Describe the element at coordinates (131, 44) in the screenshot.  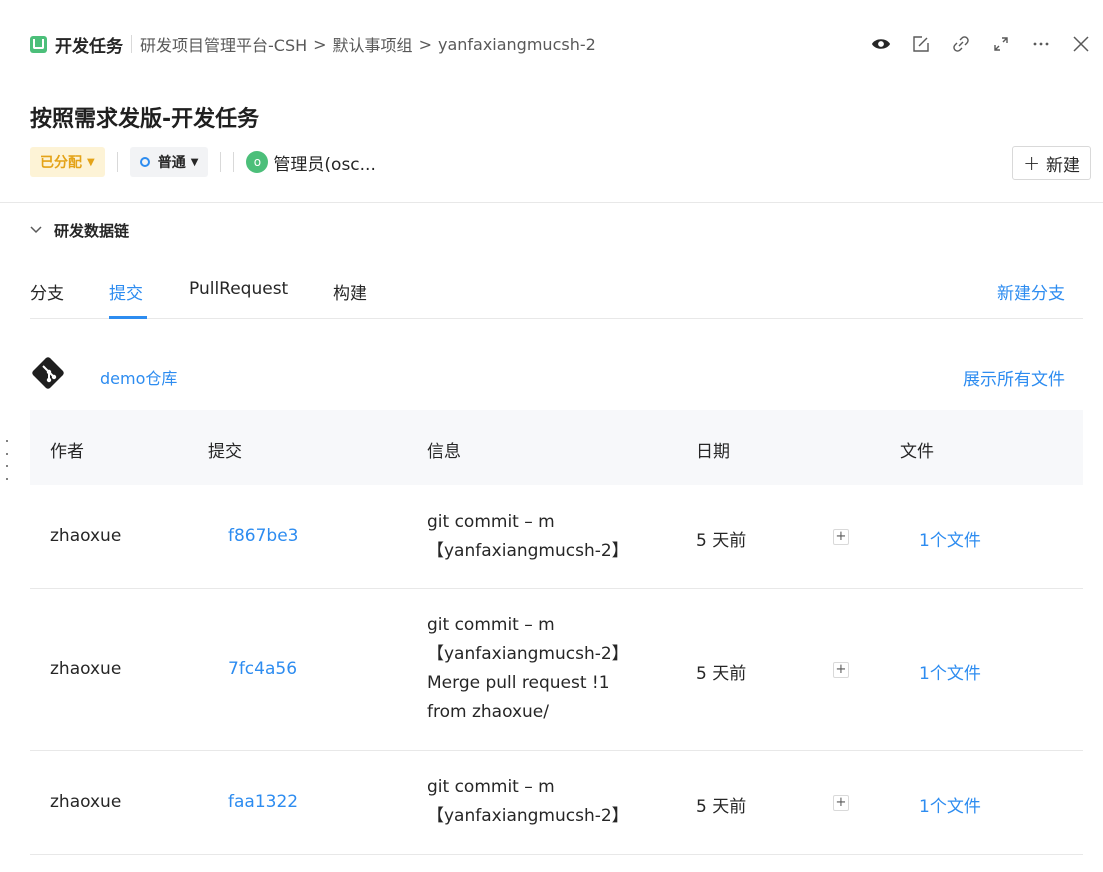
I see `header-divider` at that location.